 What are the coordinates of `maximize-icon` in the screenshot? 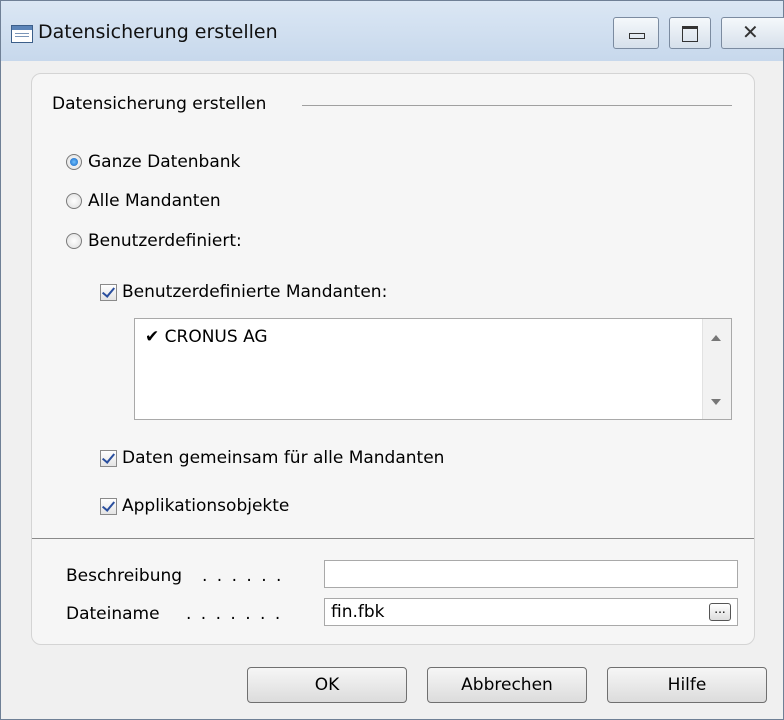 It's located at (690, 34).